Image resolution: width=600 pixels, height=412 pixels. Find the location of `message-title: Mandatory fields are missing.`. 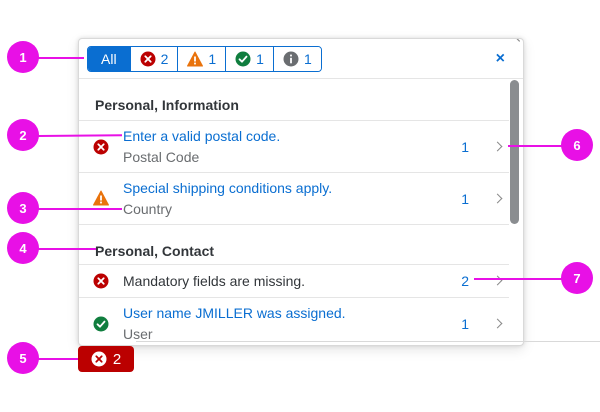

message-title: Mandatory fields are missing. is located at coordinates (214, 281).